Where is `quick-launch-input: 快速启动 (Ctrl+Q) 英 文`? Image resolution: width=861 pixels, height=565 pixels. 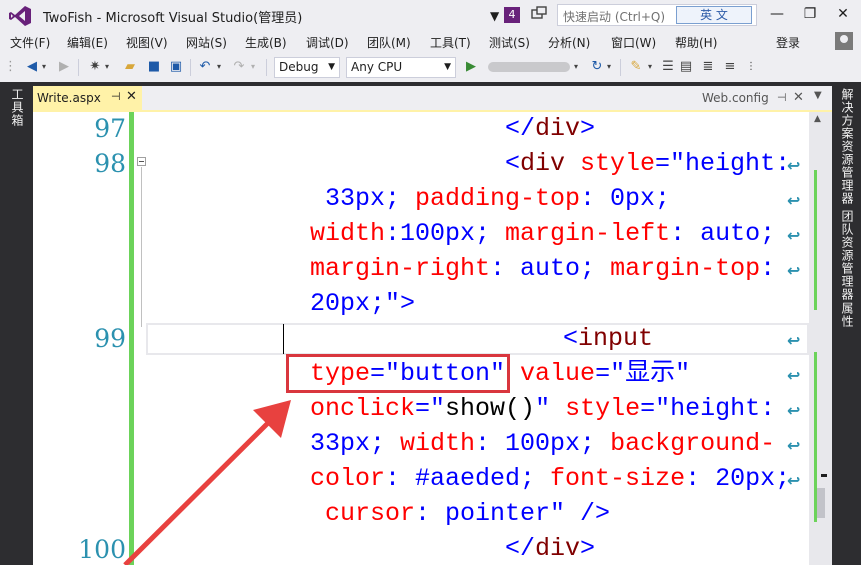
quick-launch-input: 快速启动 (Ctrl+Q) 英 文 is located at coordinates (657, 15).